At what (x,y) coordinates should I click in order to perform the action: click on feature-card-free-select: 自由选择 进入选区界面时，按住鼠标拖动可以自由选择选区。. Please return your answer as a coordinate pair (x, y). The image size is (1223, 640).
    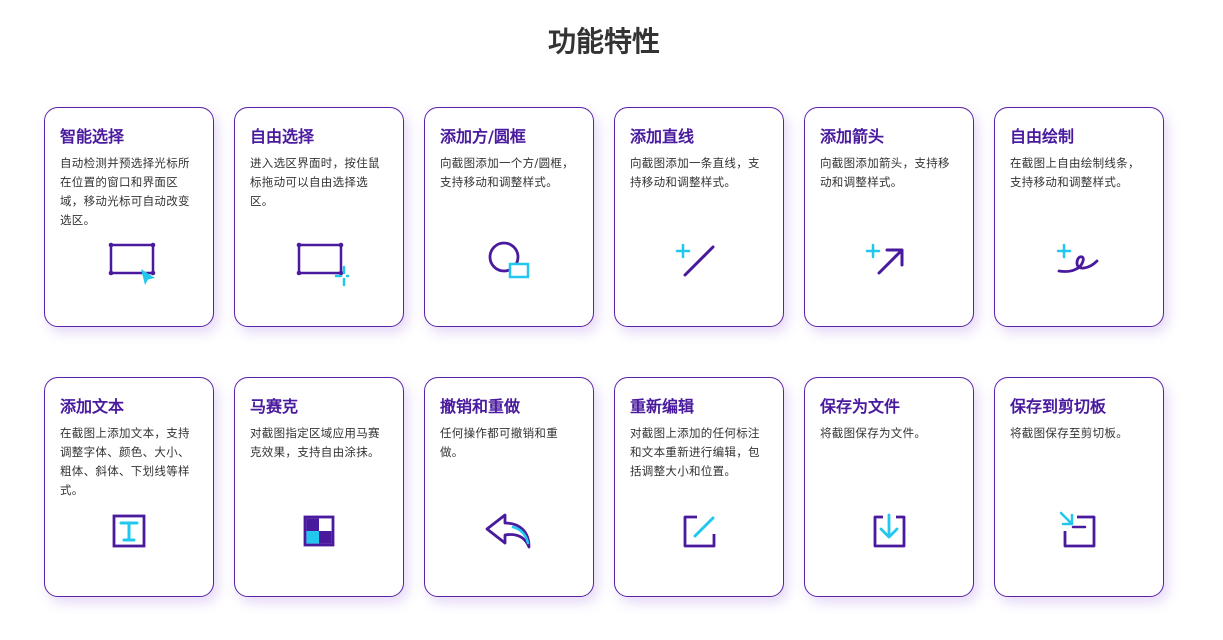
    Looking at the image, I should click on (319, 217).